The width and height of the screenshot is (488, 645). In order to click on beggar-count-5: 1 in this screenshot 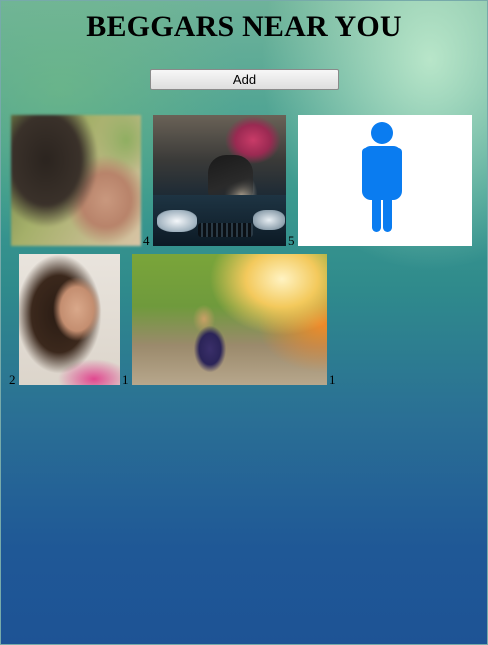, I will do `click(332, 379)`.